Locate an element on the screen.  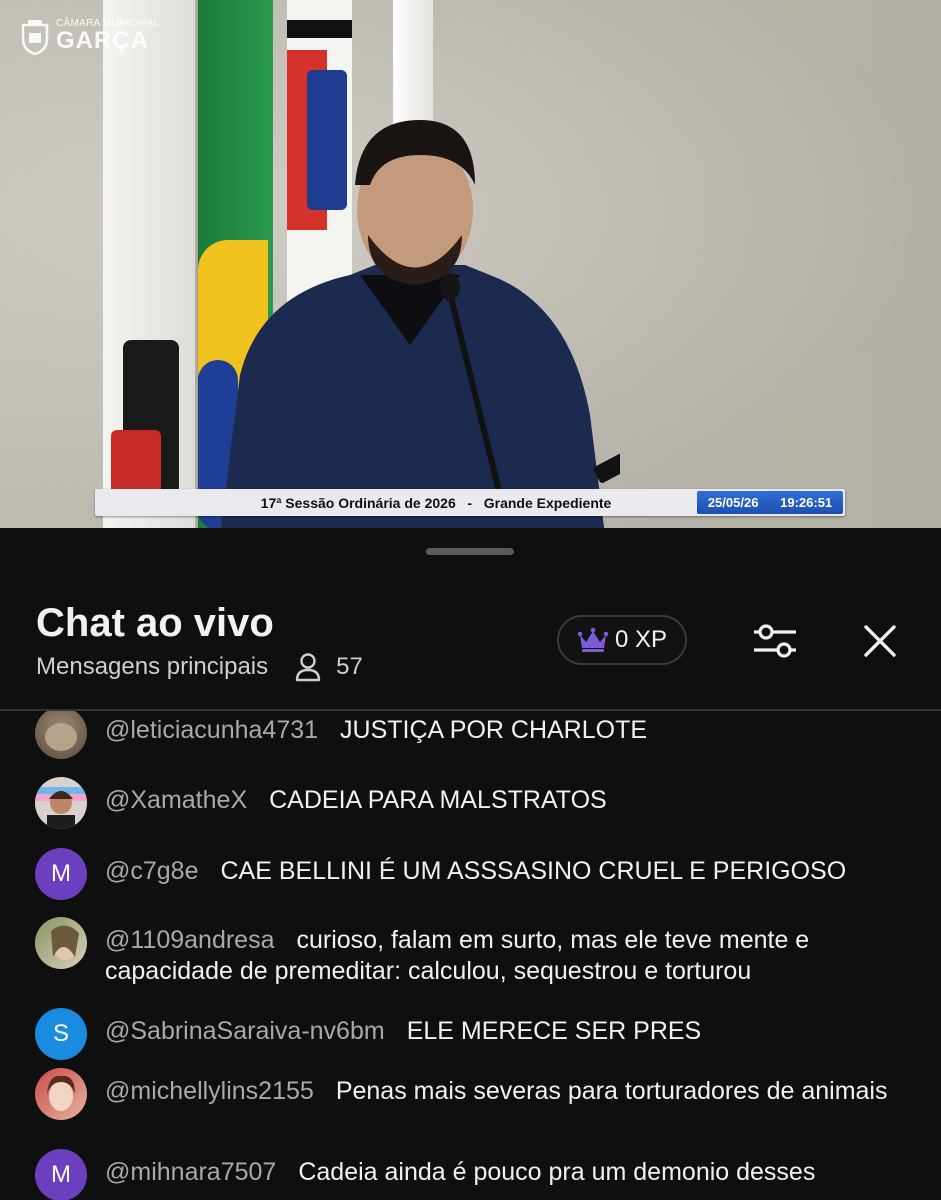
message-body: @XamatheX CADEIA PARA MALSTRATOS is located at coordinates (505, 800).